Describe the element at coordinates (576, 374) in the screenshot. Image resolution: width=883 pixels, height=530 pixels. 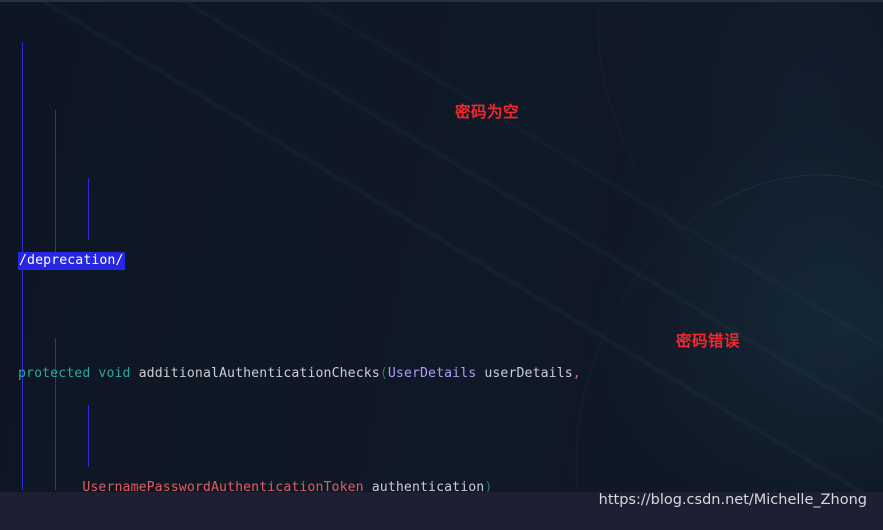
I see `comma: ,` at that location.